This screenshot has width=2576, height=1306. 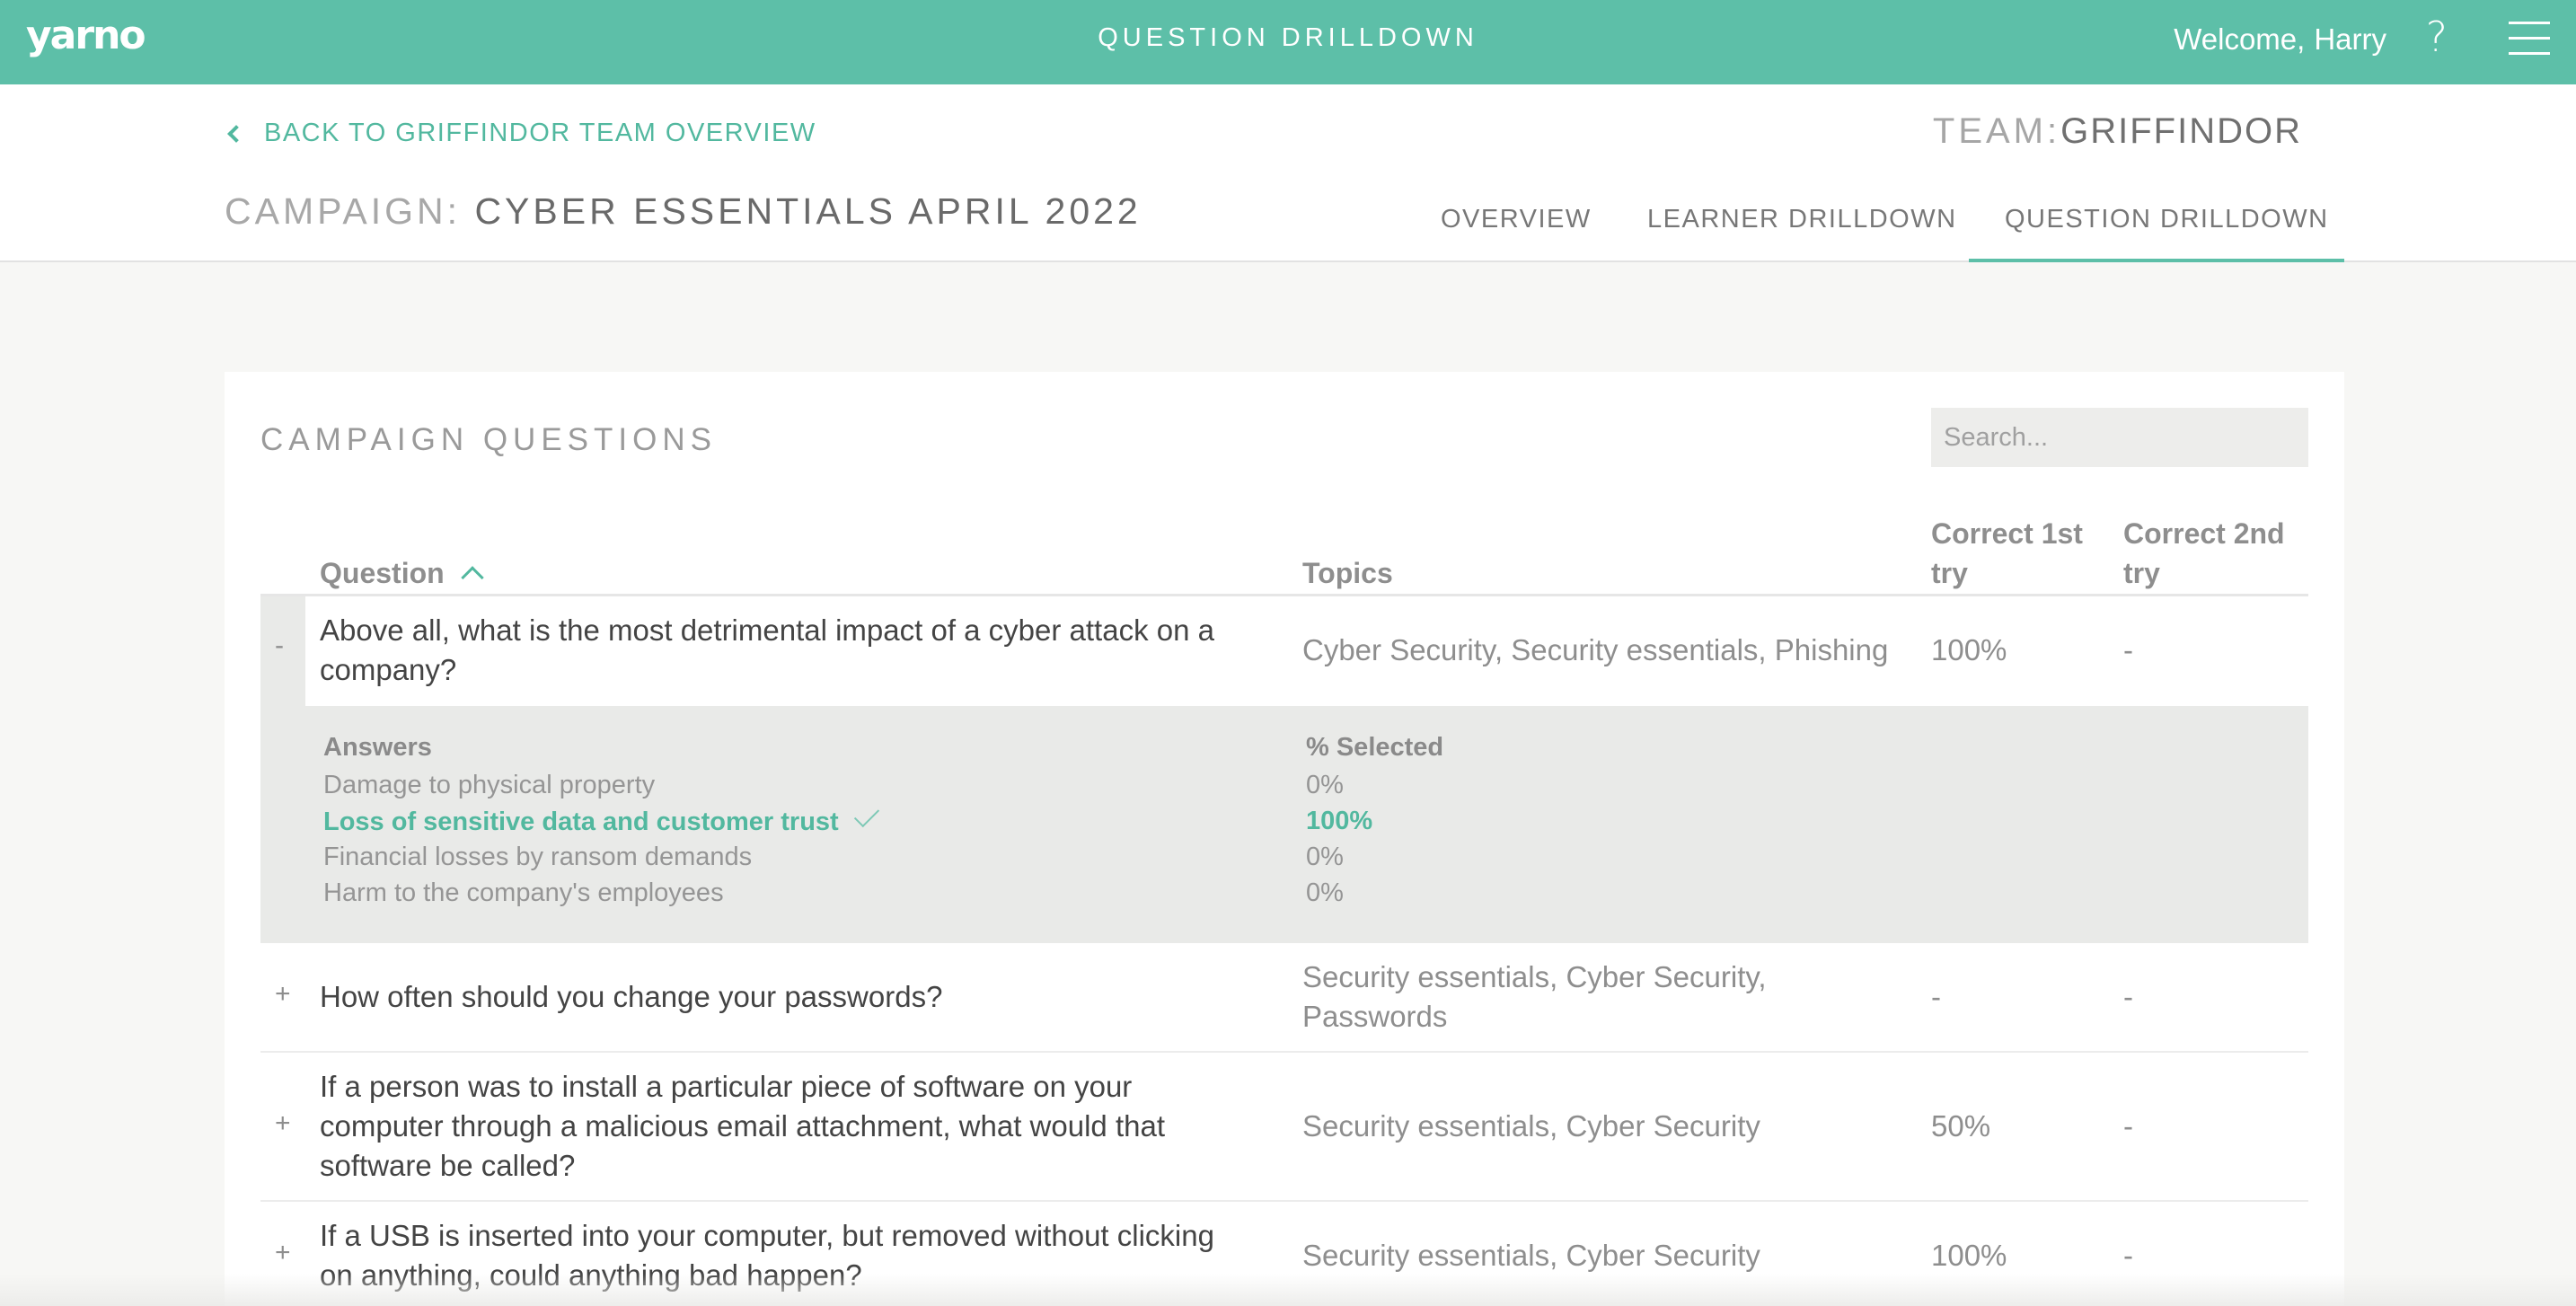 I want to click on welcome-message: Welcome, Harry, so click(x=2280, y=39).